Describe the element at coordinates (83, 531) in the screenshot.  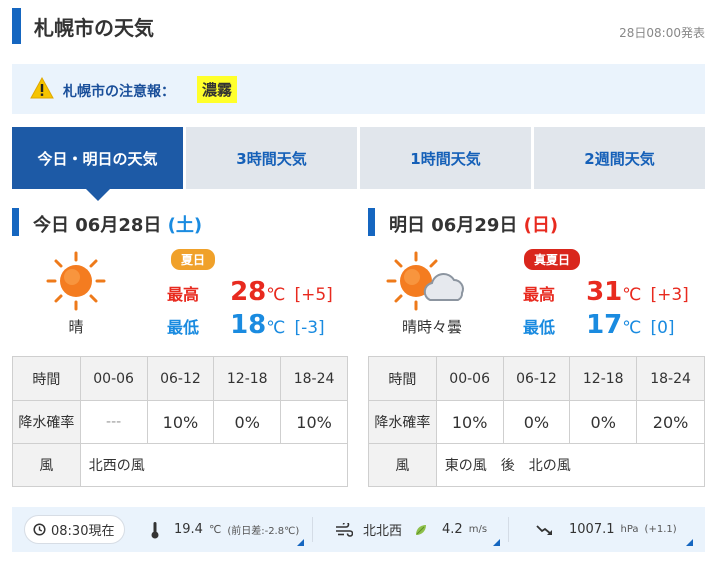
I see `observation-time: 08:30現在` at that location.